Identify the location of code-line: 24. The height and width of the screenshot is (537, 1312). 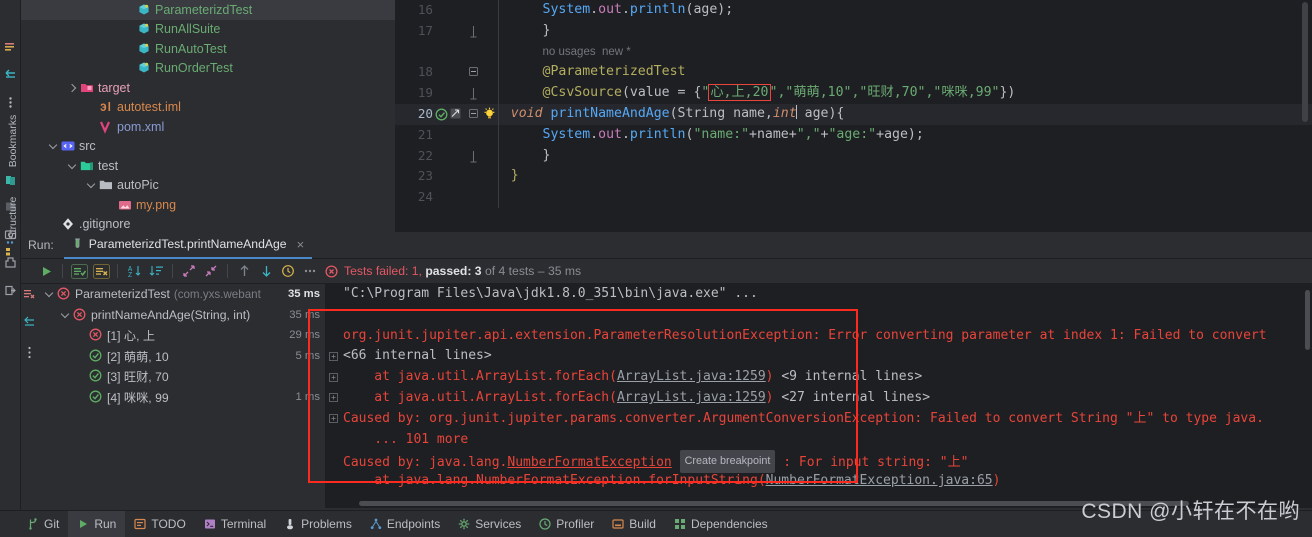
(853, 197).